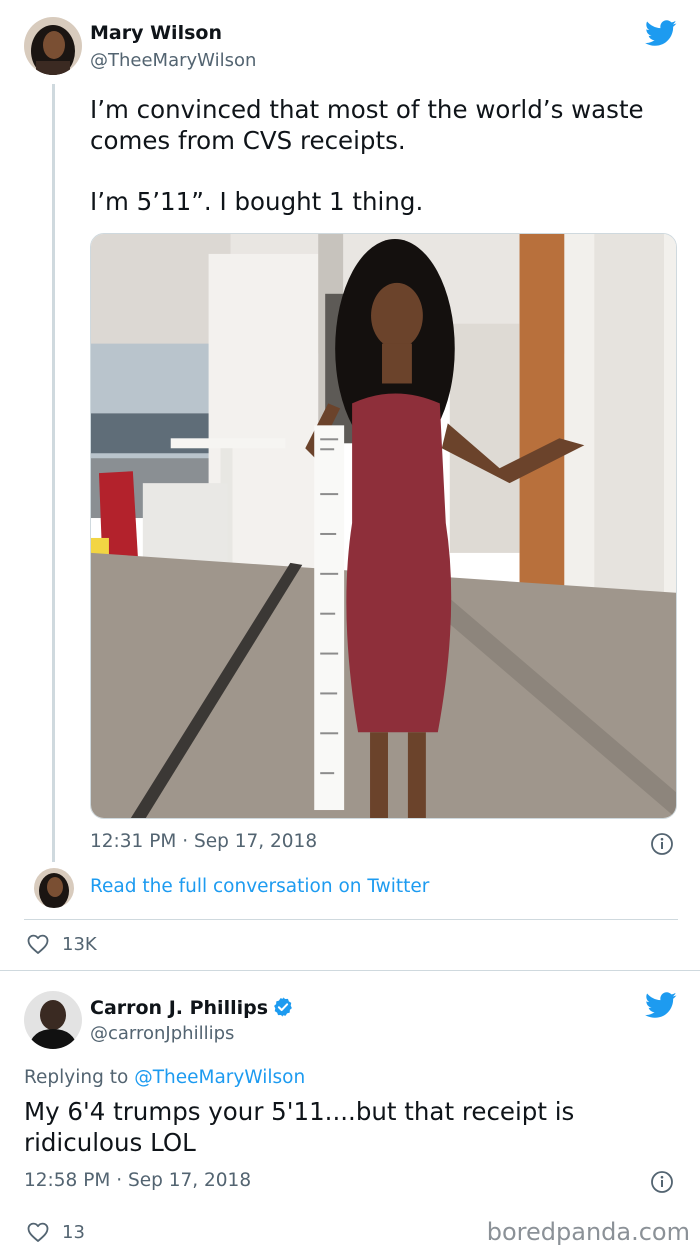 Image resolution: width=700 pixels, height=1260 pixels. What do you see at coordinates (54, 888) in the screenshot?
I see `avatar-mary-wilson-small` at bounding box center [54, 888].